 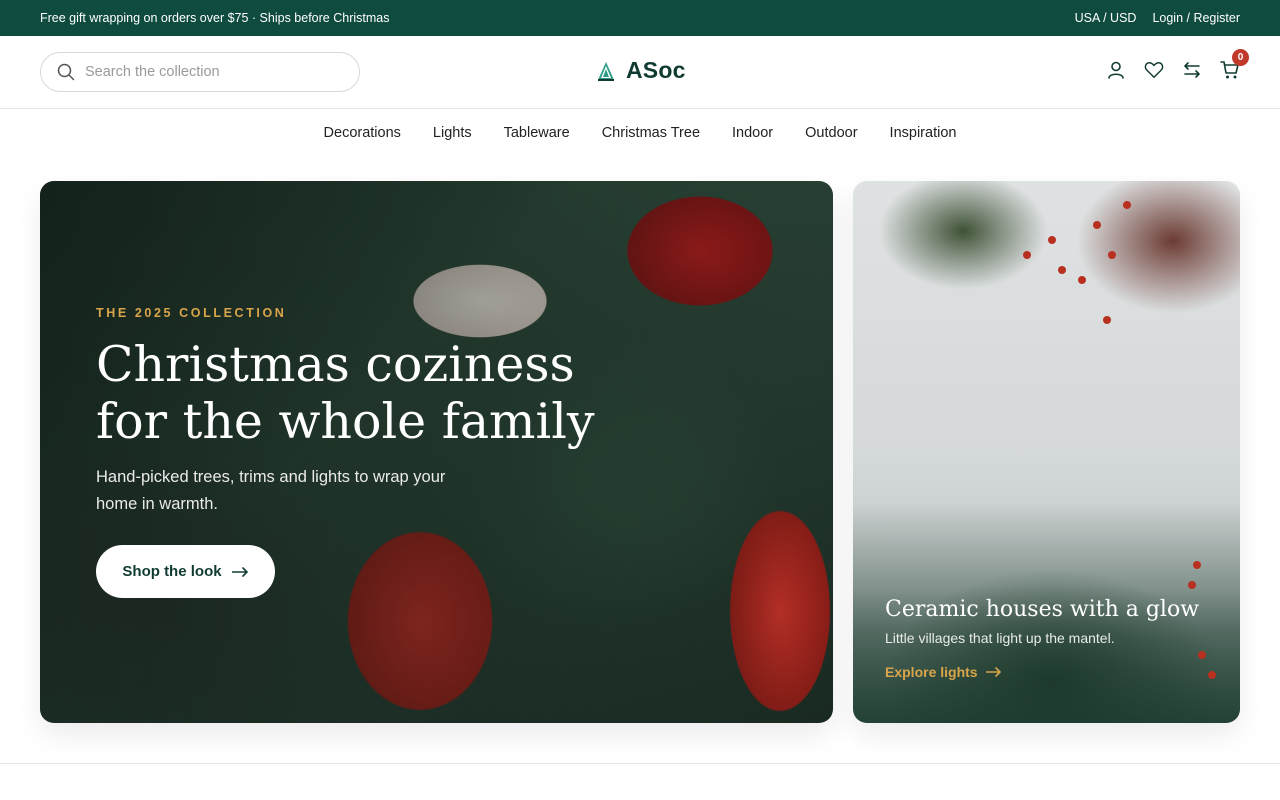 I want to click on currency-selector: USA / USD, so click(x=1106, y=18).